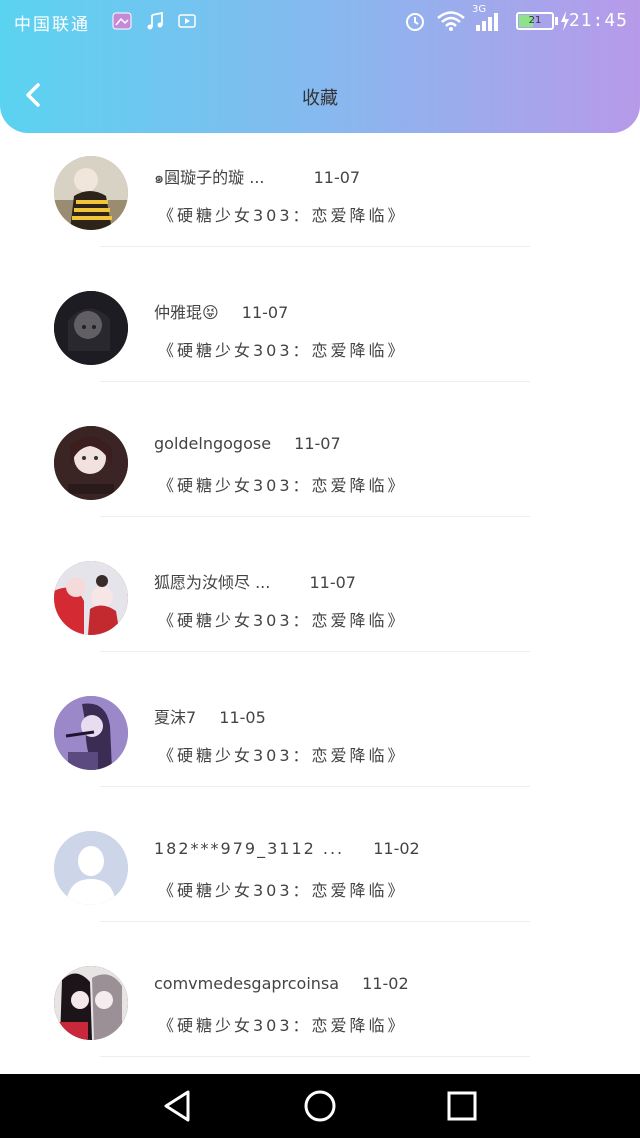  Describe the element at coordinates (247, 983) in the screenshot. I see `user-name: comvmedesgaprcoinsa` at that location.